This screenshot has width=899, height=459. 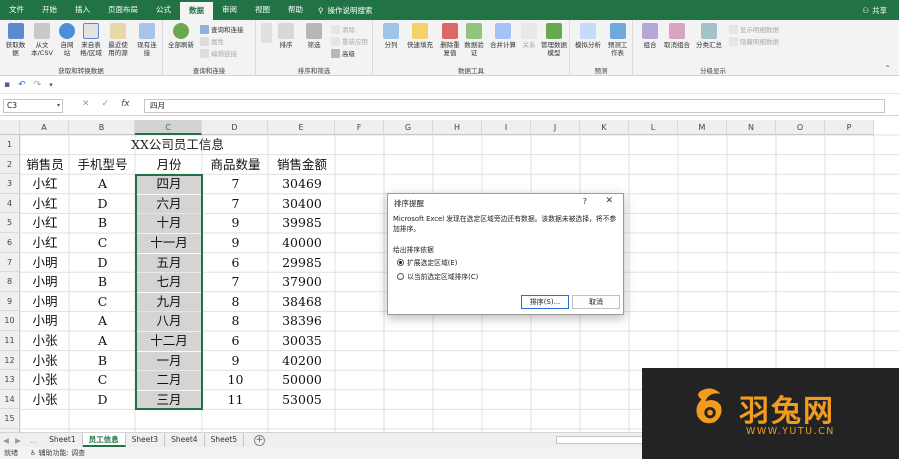 What do you see at coordinates (57, 453) in the screenshot?
I see `accessibility-status: ♿ 辅助功能: 调查` at bounding box center [57, 453].